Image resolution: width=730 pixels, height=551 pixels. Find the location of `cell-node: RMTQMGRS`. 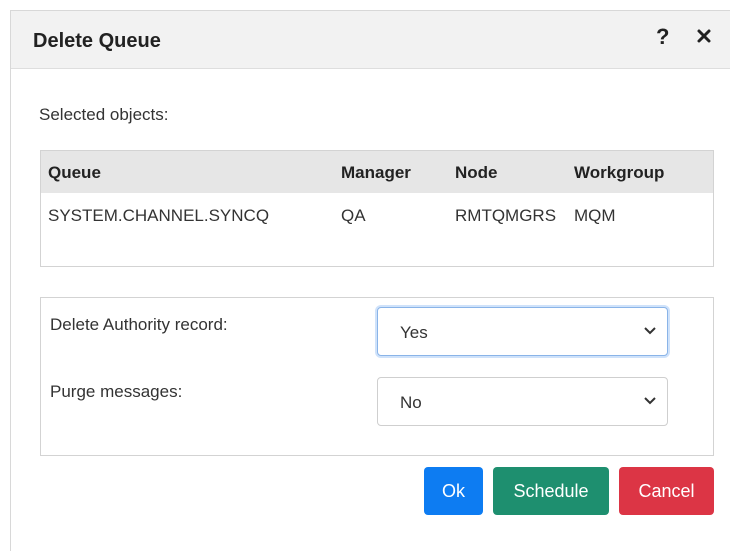

cell-node: RMTQMGRS is located at coordinates (506, 215).